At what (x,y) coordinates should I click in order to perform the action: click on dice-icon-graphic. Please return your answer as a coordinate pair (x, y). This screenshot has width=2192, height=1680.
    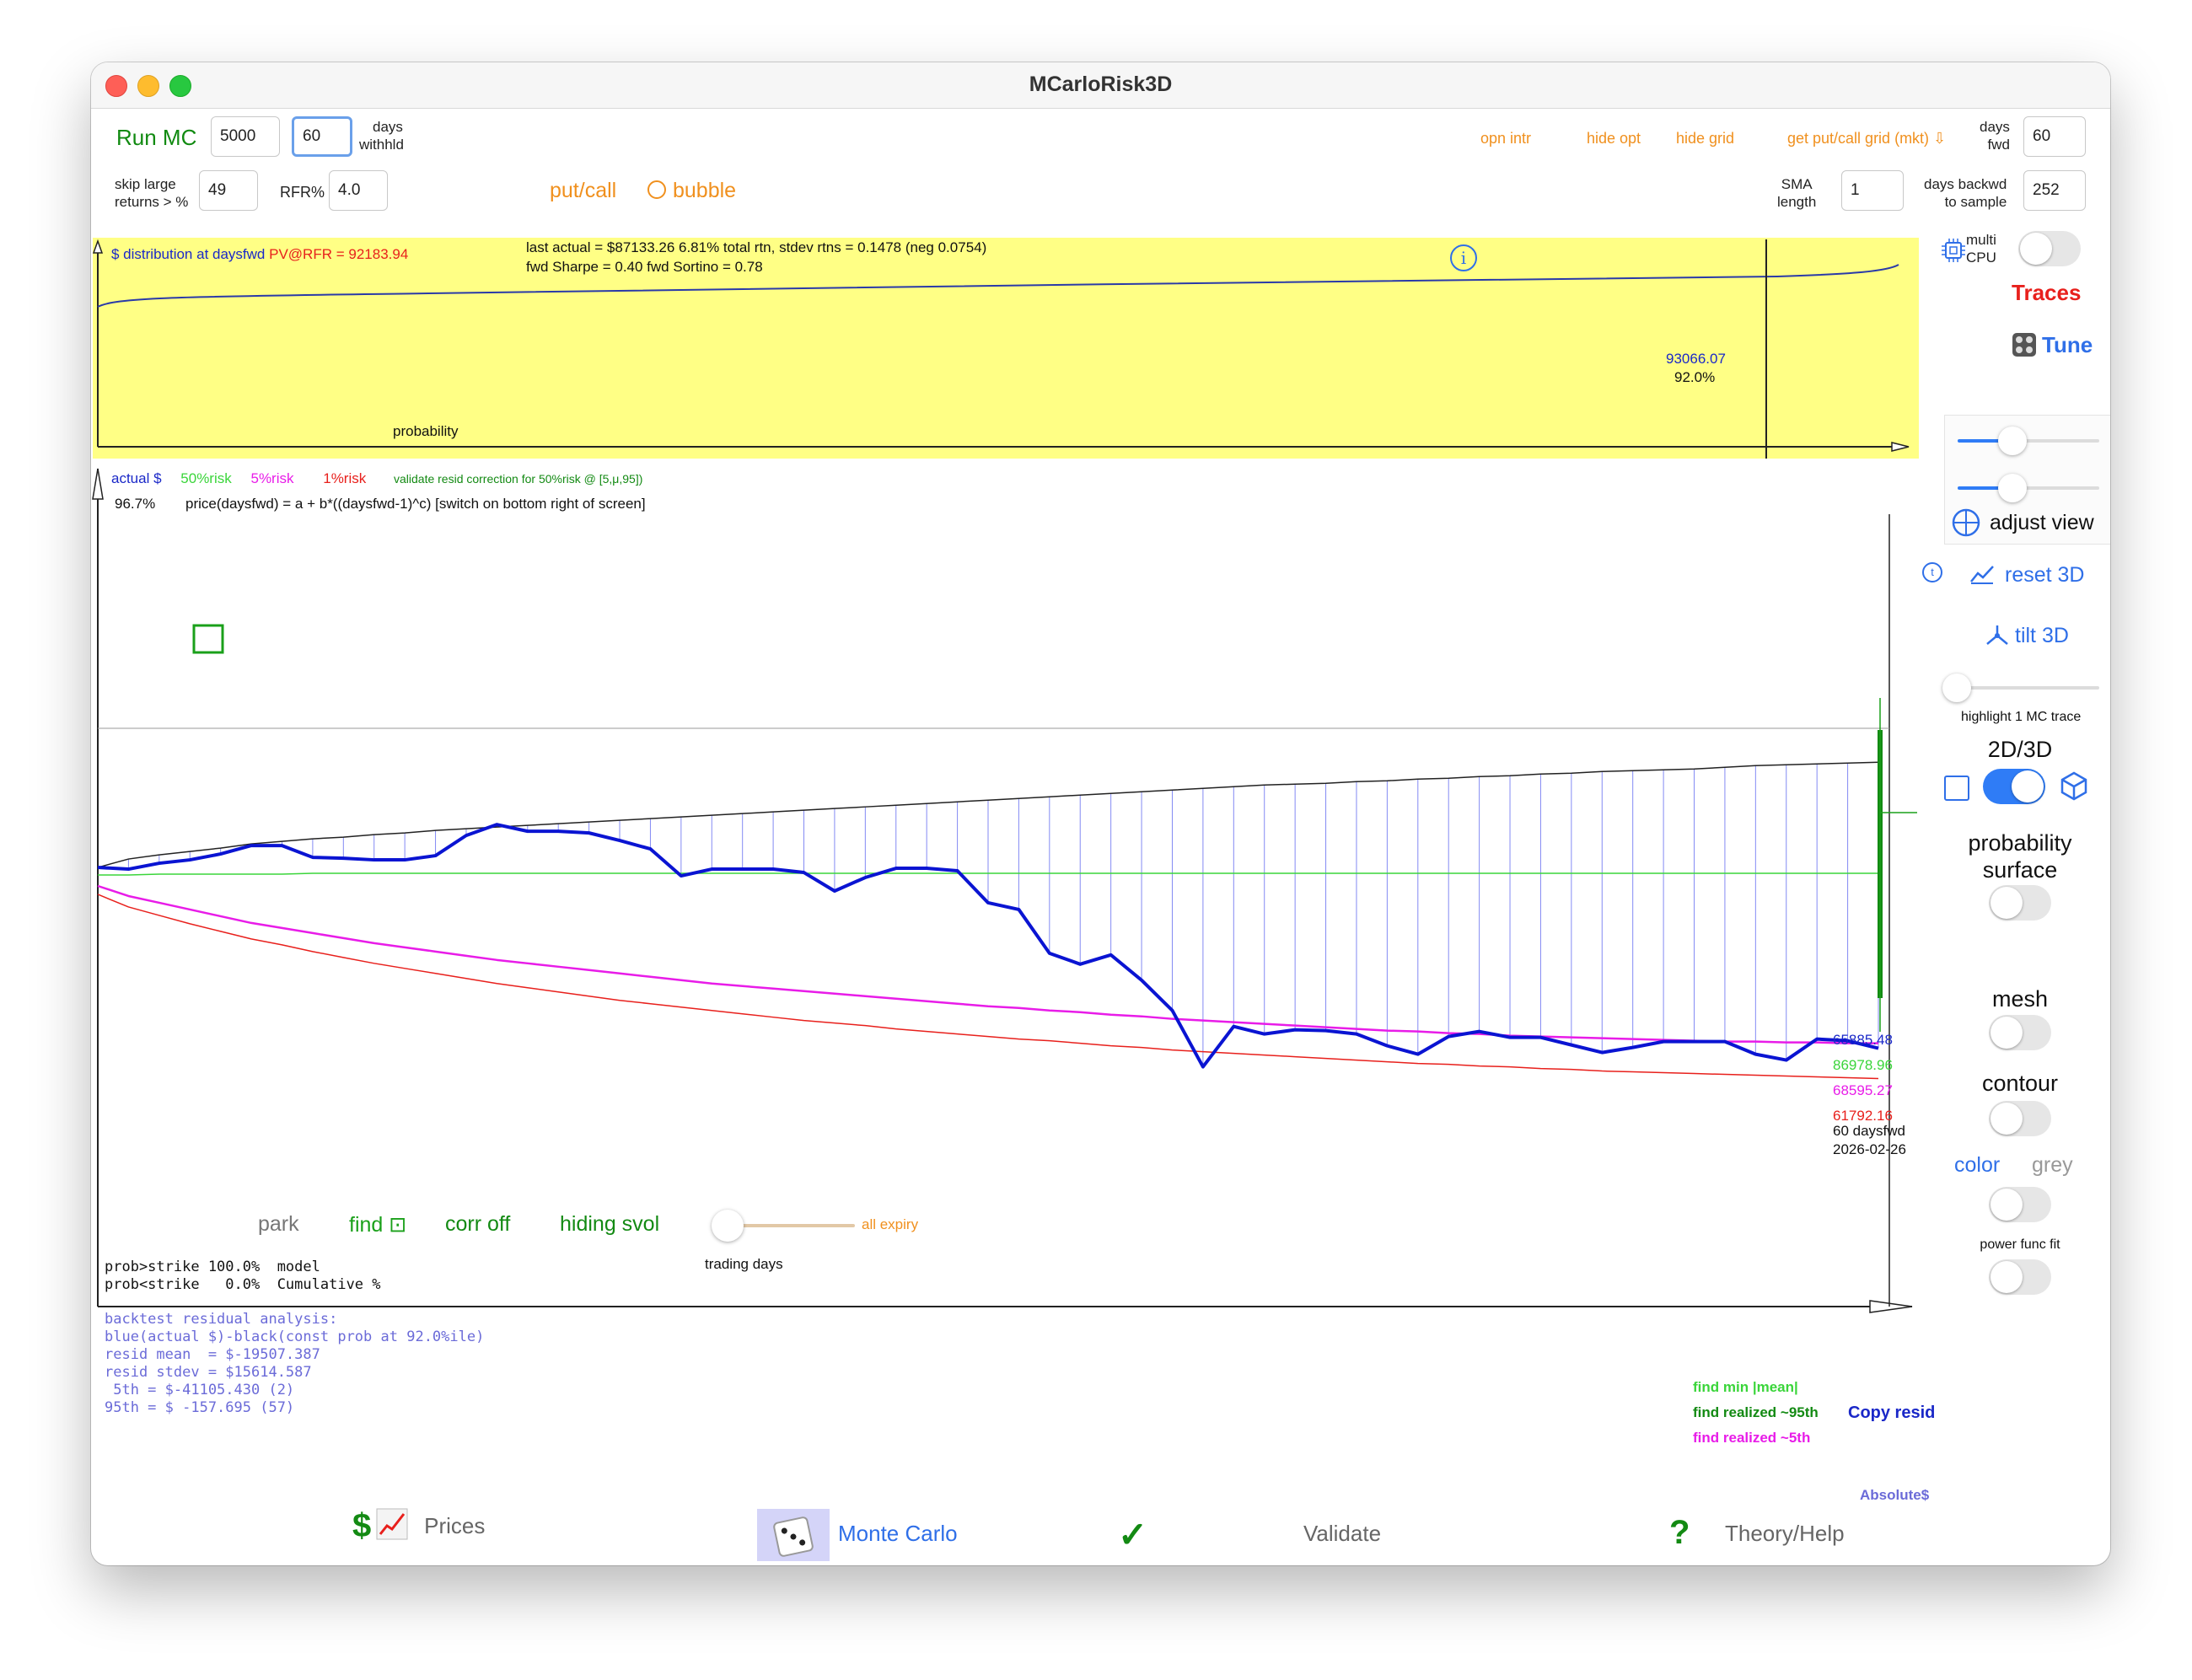
    Looking at the image, I should click on (793, 1536).